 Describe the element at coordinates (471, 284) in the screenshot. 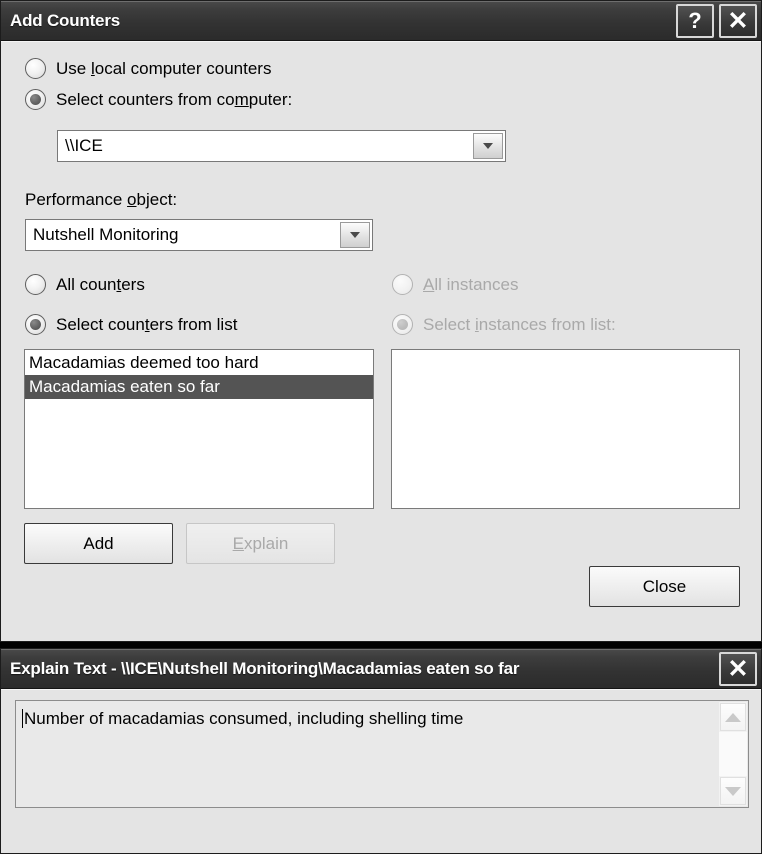

I see `radio-label-all-instances: All instances` at that location.